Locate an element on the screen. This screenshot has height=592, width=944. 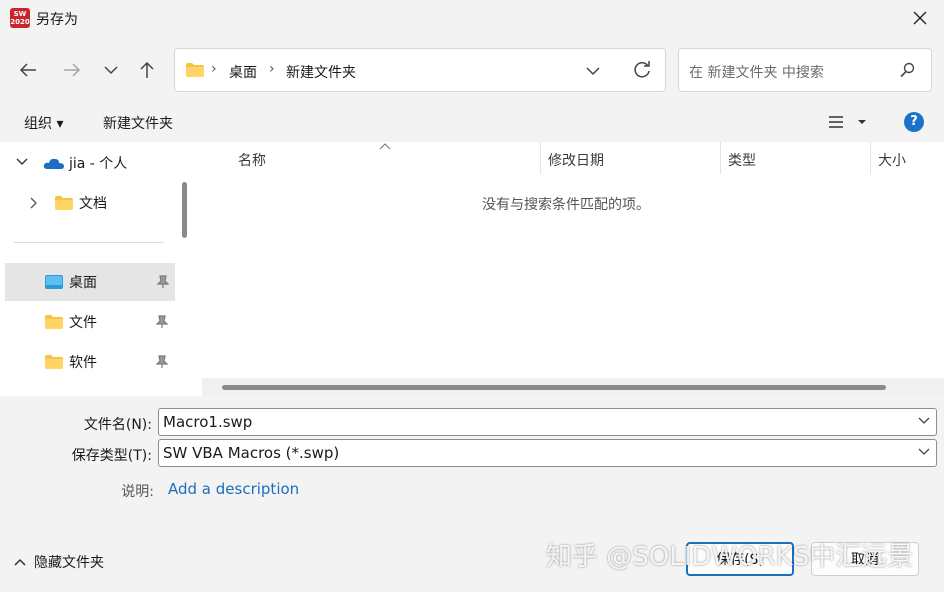
empty-state-message: 没有与搜索条件匹配的项。 is located at coordinates (566, 205).